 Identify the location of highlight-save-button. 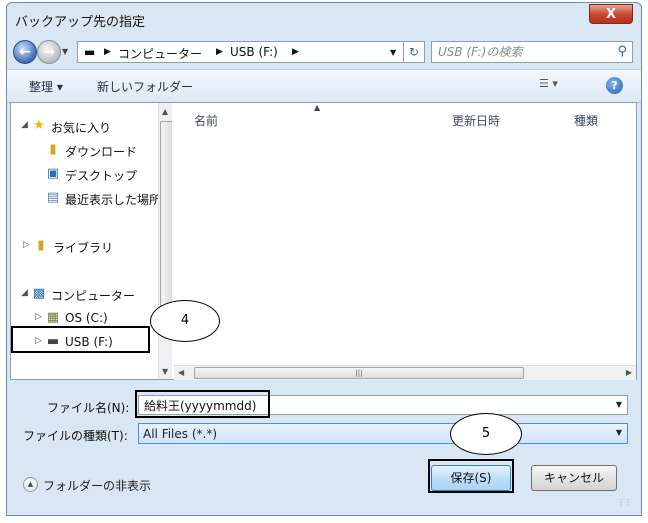
(471, 476).